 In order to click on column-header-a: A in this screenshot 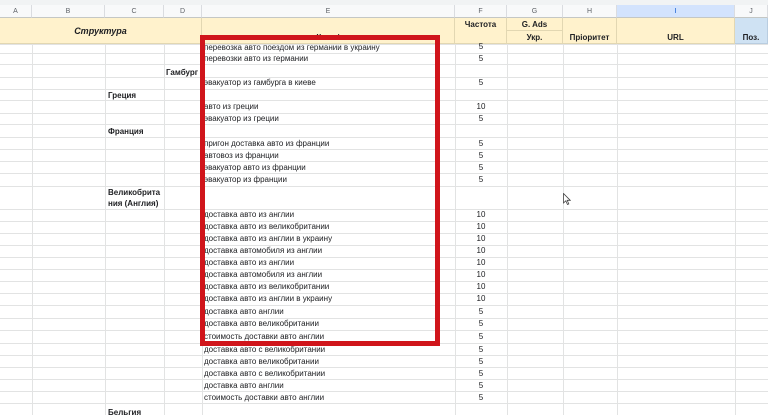, I will do `click(16, 11)`.